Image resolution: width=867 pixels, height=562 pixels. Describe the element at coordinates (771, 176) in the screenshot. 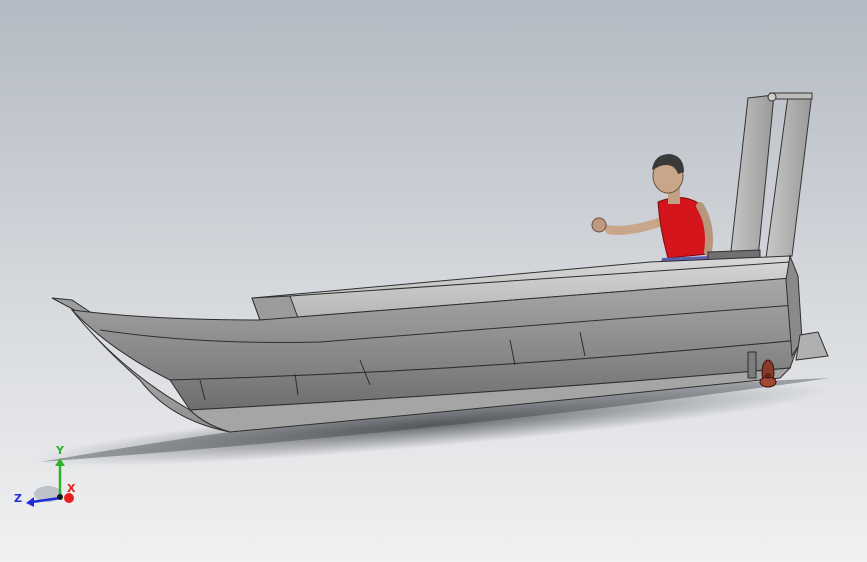

I see `stern-tower` at that location.